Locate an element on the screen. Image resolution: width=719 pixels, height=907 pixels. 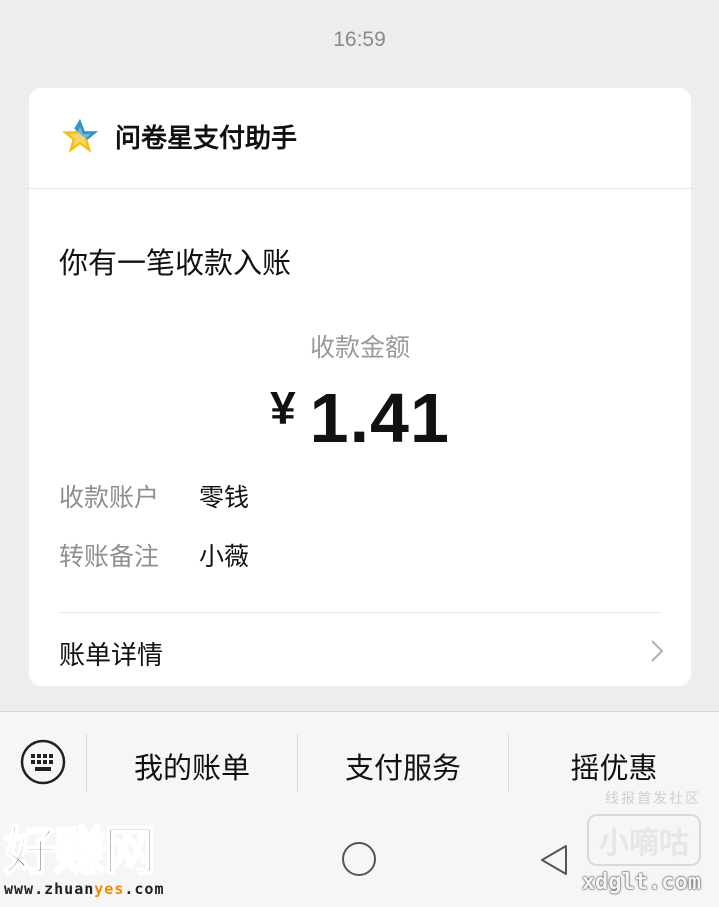
notification-headline: 你有一笔收款入账 is located at coordinates (175, 263).